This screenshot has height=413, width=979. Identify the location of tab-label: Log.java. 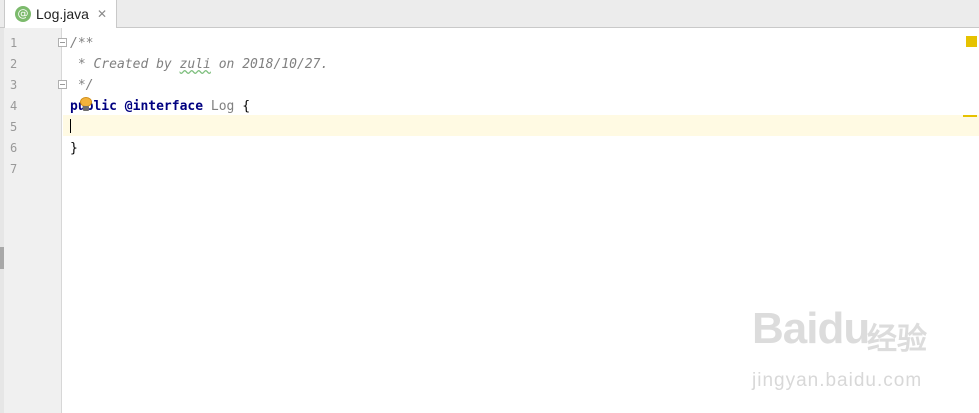
(62, 14).